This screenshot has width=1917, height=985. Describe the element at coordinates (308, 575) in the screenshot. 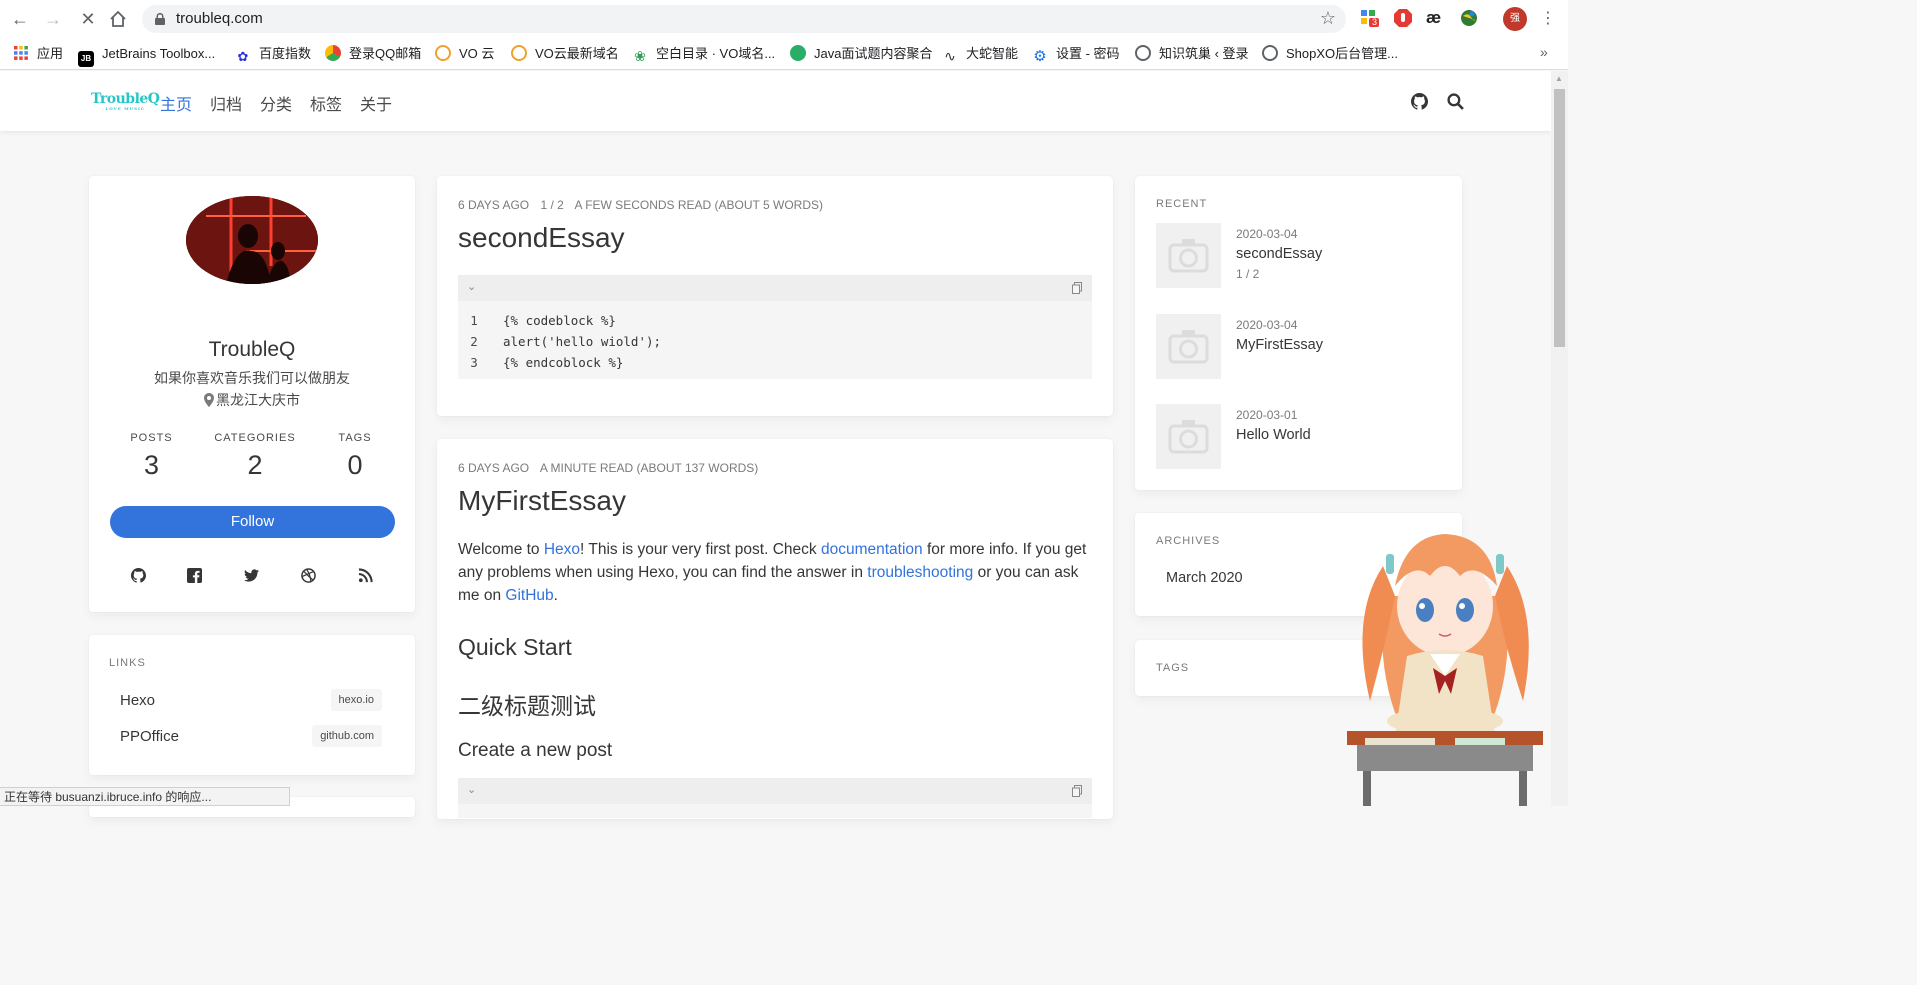

I see `dribbble-icon` at that location.